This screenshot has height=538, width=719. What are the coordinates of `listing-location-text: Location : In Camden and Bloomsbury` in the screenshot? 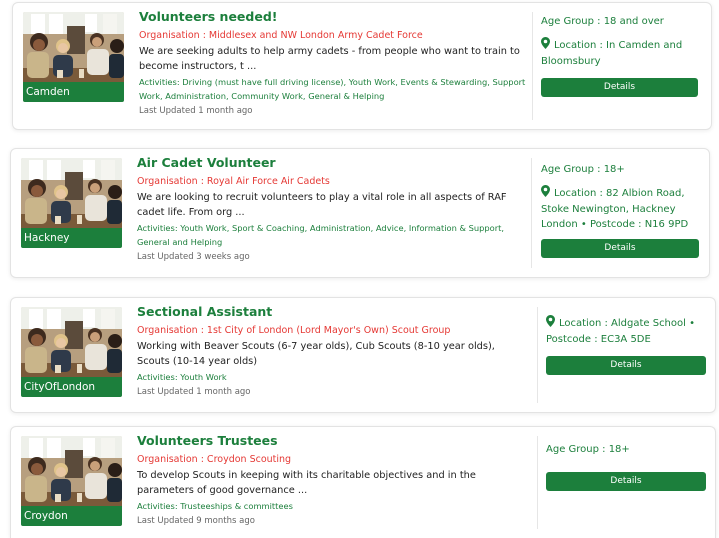 It's located at (612, 53).